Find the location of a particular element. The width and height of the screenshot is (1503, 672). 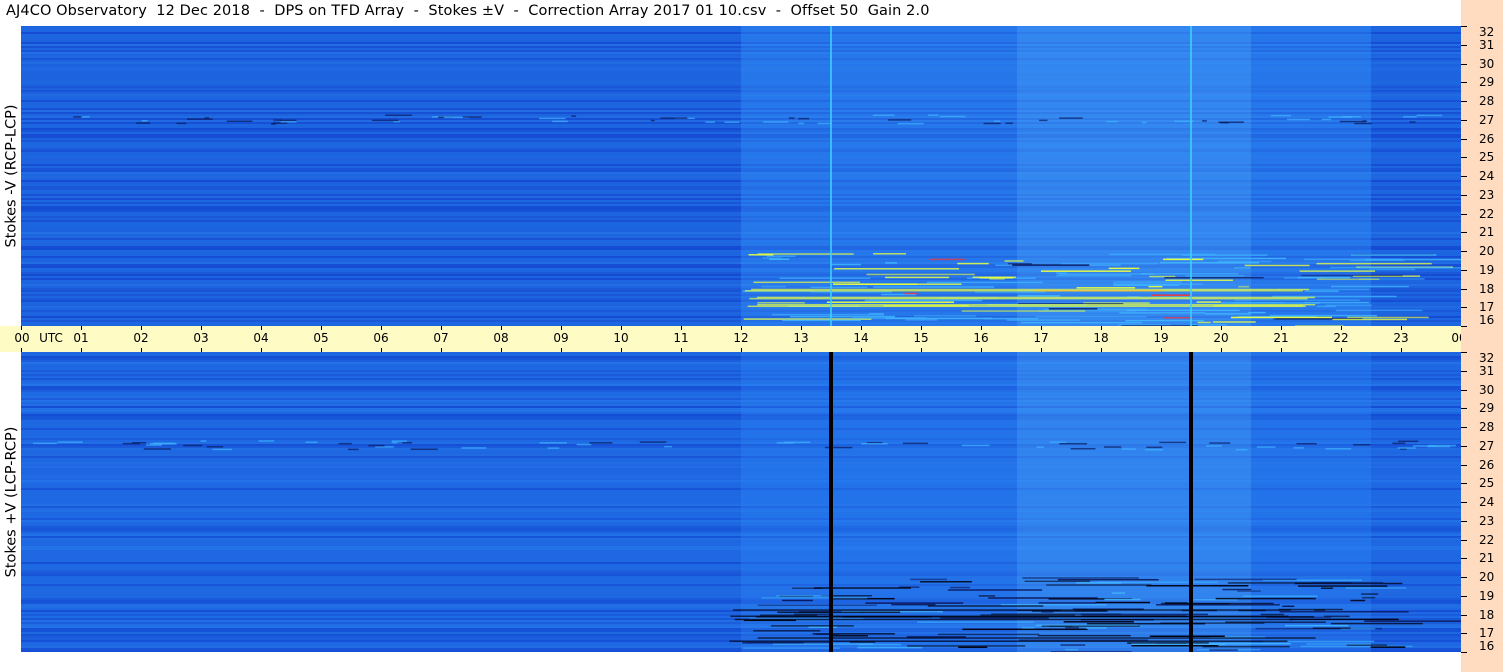

bottom-panel-y-axis-label: Stokes +V (LCP-RCP) is located at coordinates (10, 502).